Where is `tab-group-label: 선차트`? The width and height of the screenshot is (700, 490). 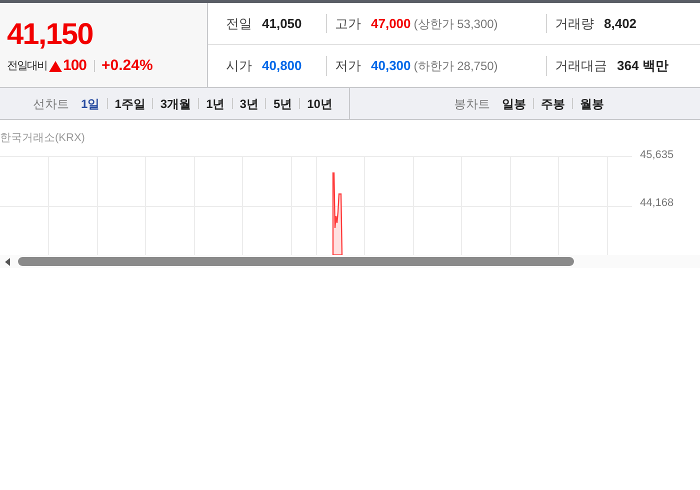
tab-group-label: 선차트 is located at coordinates (51, 104).